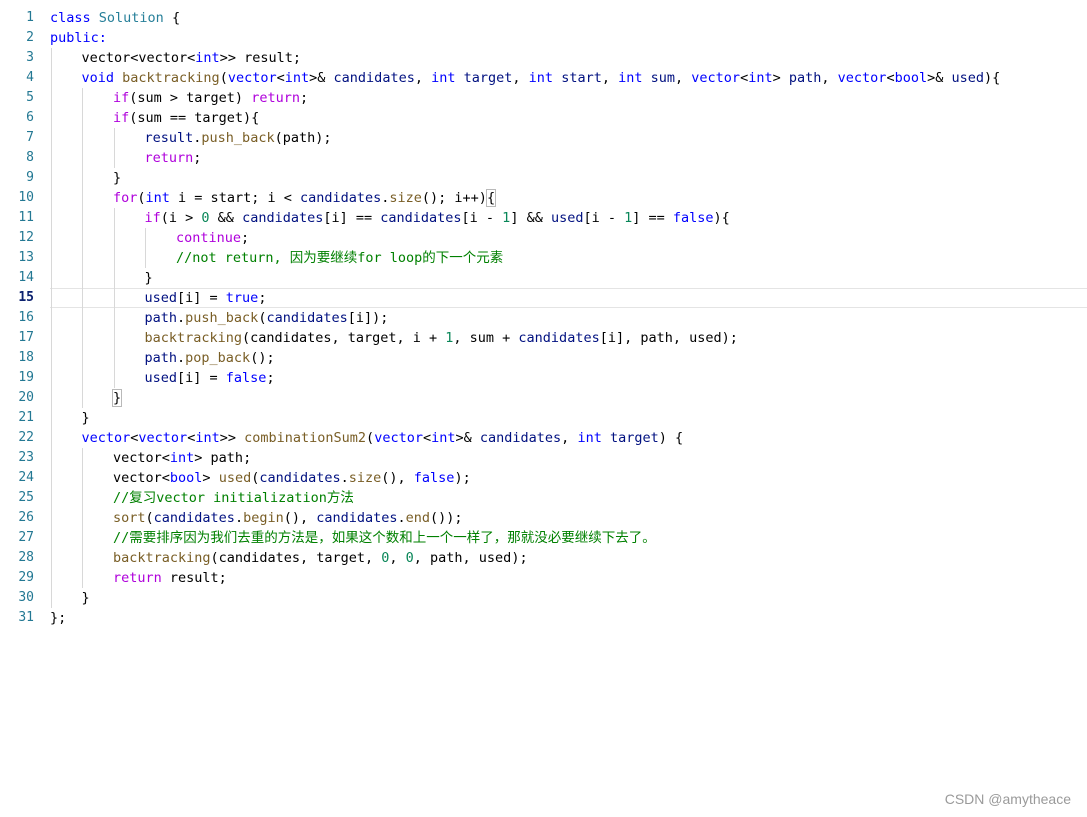 The height and width of the screenshot is (817, 1087). I want to click on code-token: vector<, so click(141, 478).